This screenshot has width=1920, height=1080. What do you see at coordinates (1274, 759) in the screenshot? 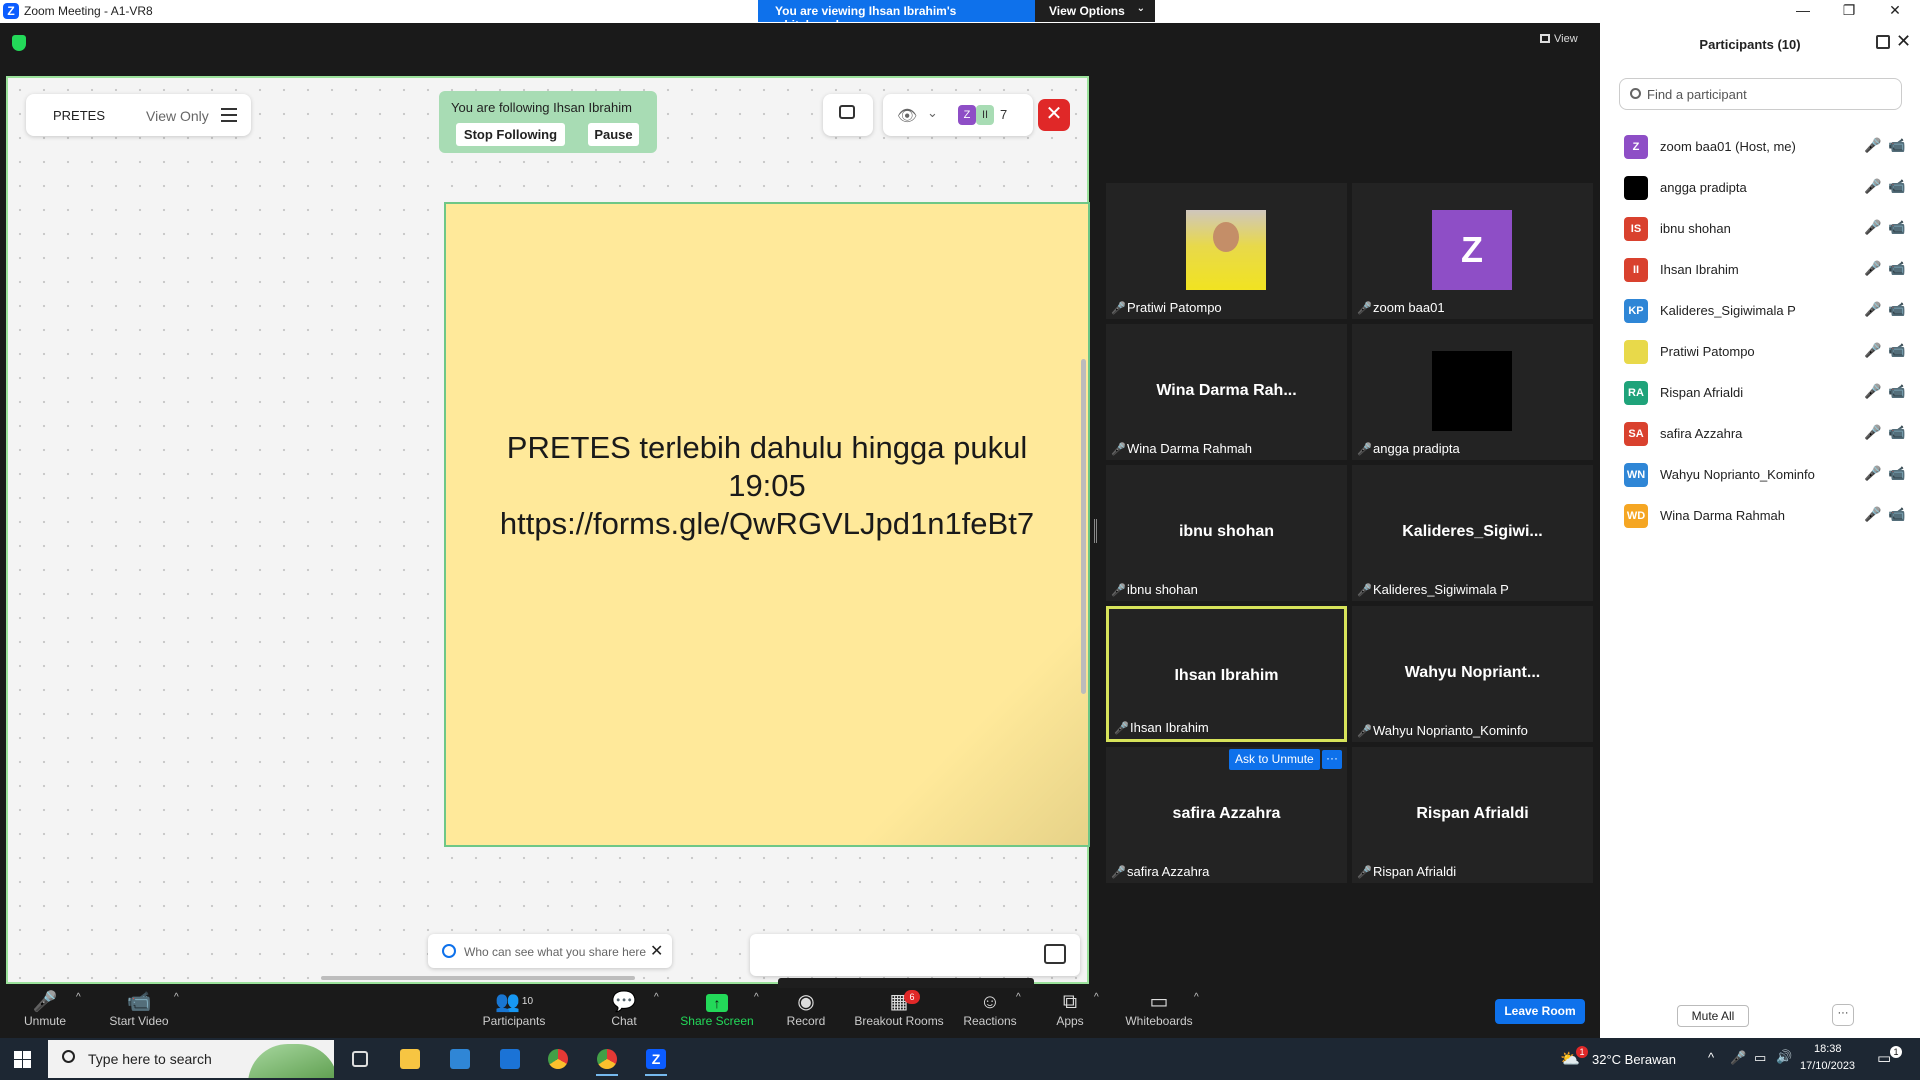
I see `ask-to-unmute-button: Ask to Unmute` at bounding box center [1274, 759].